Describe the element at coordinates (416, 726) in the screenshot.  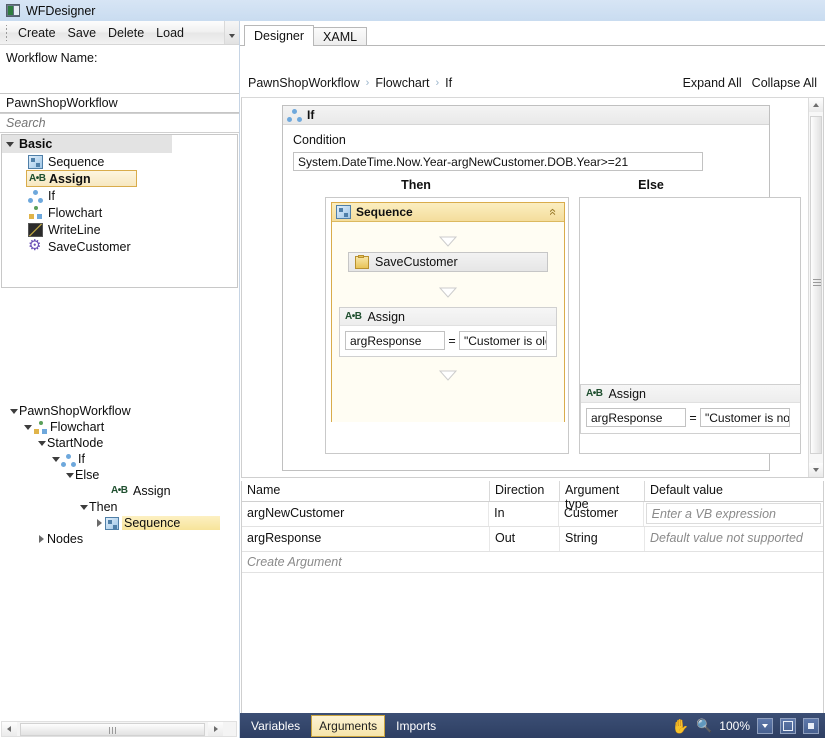
I see `tab-imports: Imports` at that location.